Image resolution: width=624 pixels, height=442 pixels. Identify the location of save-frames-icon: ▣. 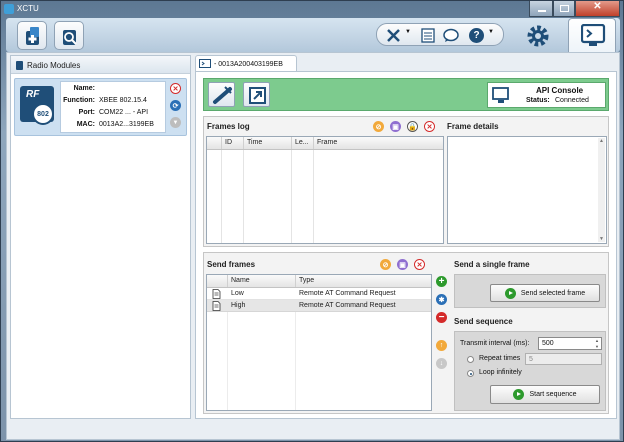
(402, 264).